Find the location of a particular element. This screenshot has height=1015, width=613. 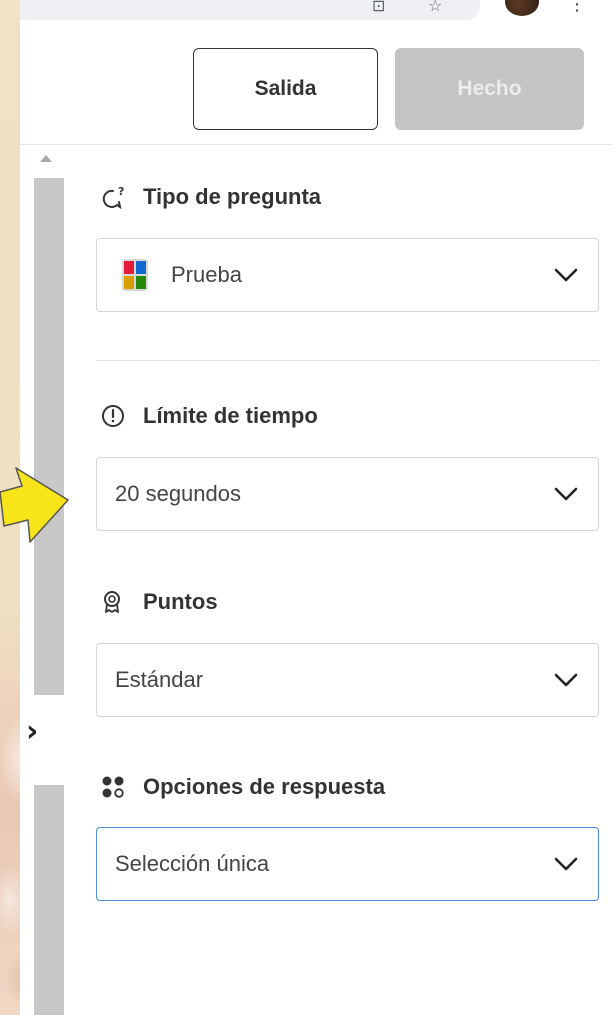

question-type-heading: ? Tipo de pregunta is located at coordinates (211, 197).